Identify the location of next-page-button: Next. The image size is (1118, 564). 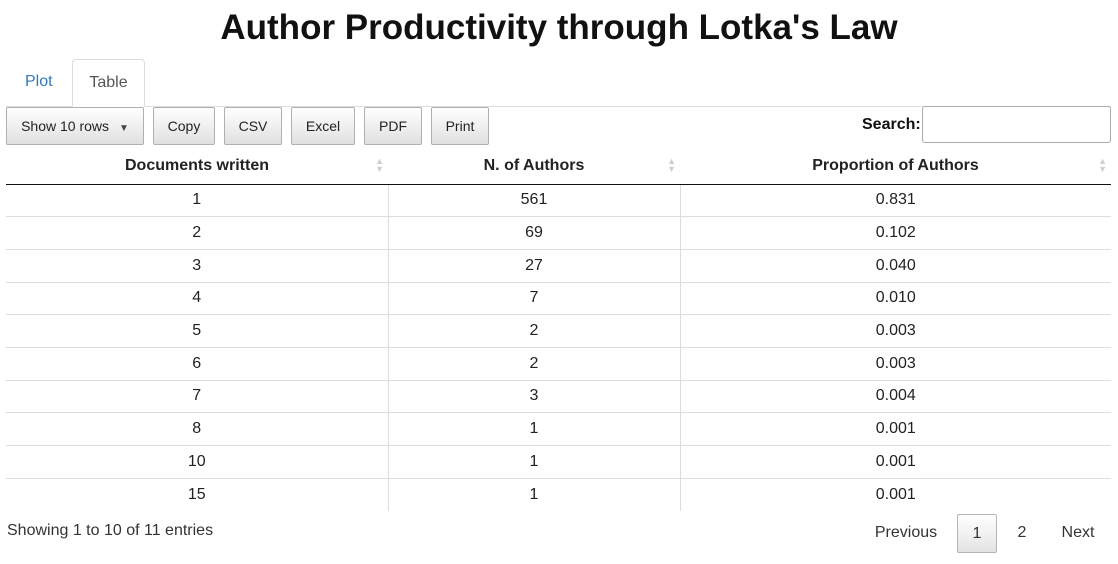
(1078, 533).